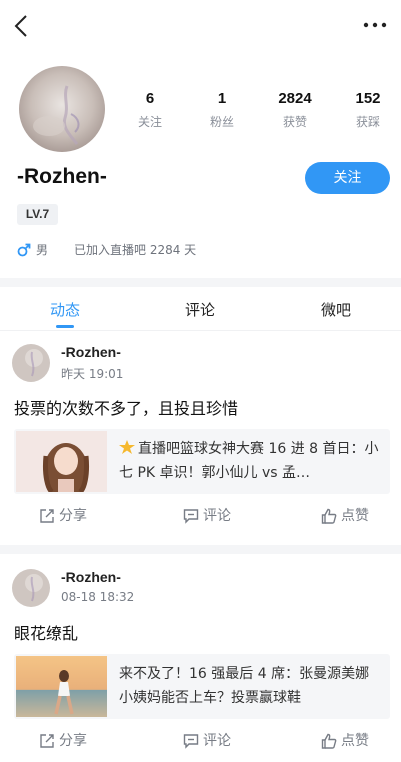 The height and width of the screenshot is (762, 401). I want to click on stat-label: 获赞, so click(294, 122).